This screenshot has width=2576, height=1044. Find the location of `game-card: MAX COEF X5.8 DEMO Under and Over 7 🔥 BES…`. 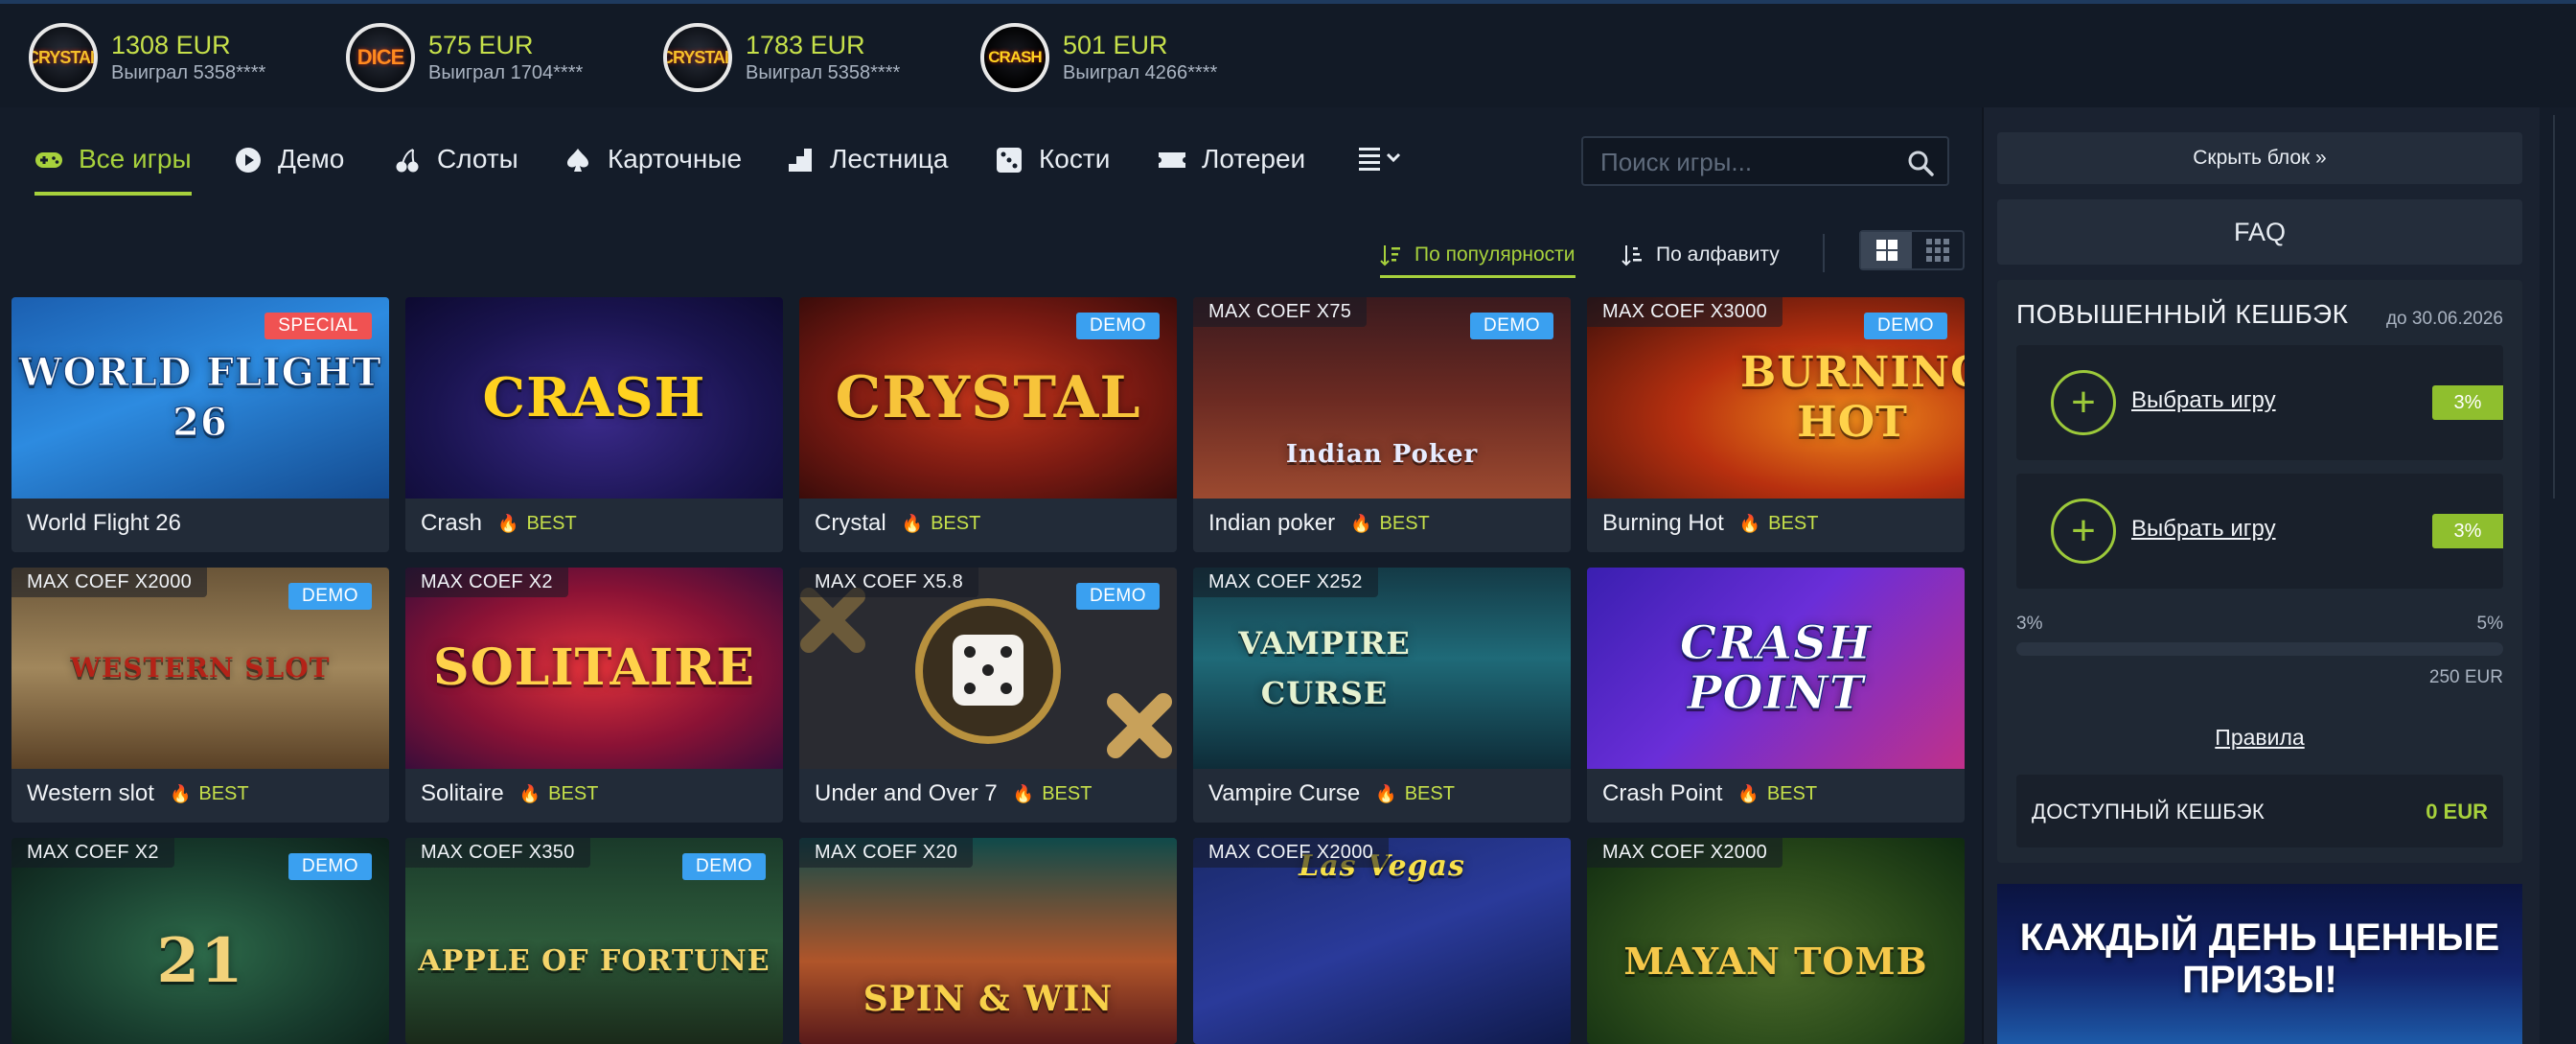

game-card: MAX COEF X5.8 DEMO Under and Over 7 🔥 BES… is located at coordinates (988, 695).